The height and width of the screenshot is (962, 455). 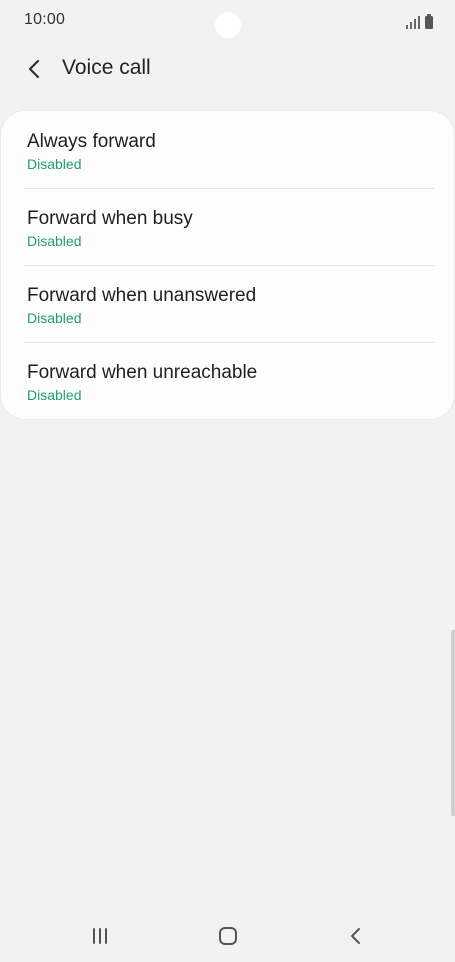 I want to click on nav-back-button, so click(x=356, y=936).